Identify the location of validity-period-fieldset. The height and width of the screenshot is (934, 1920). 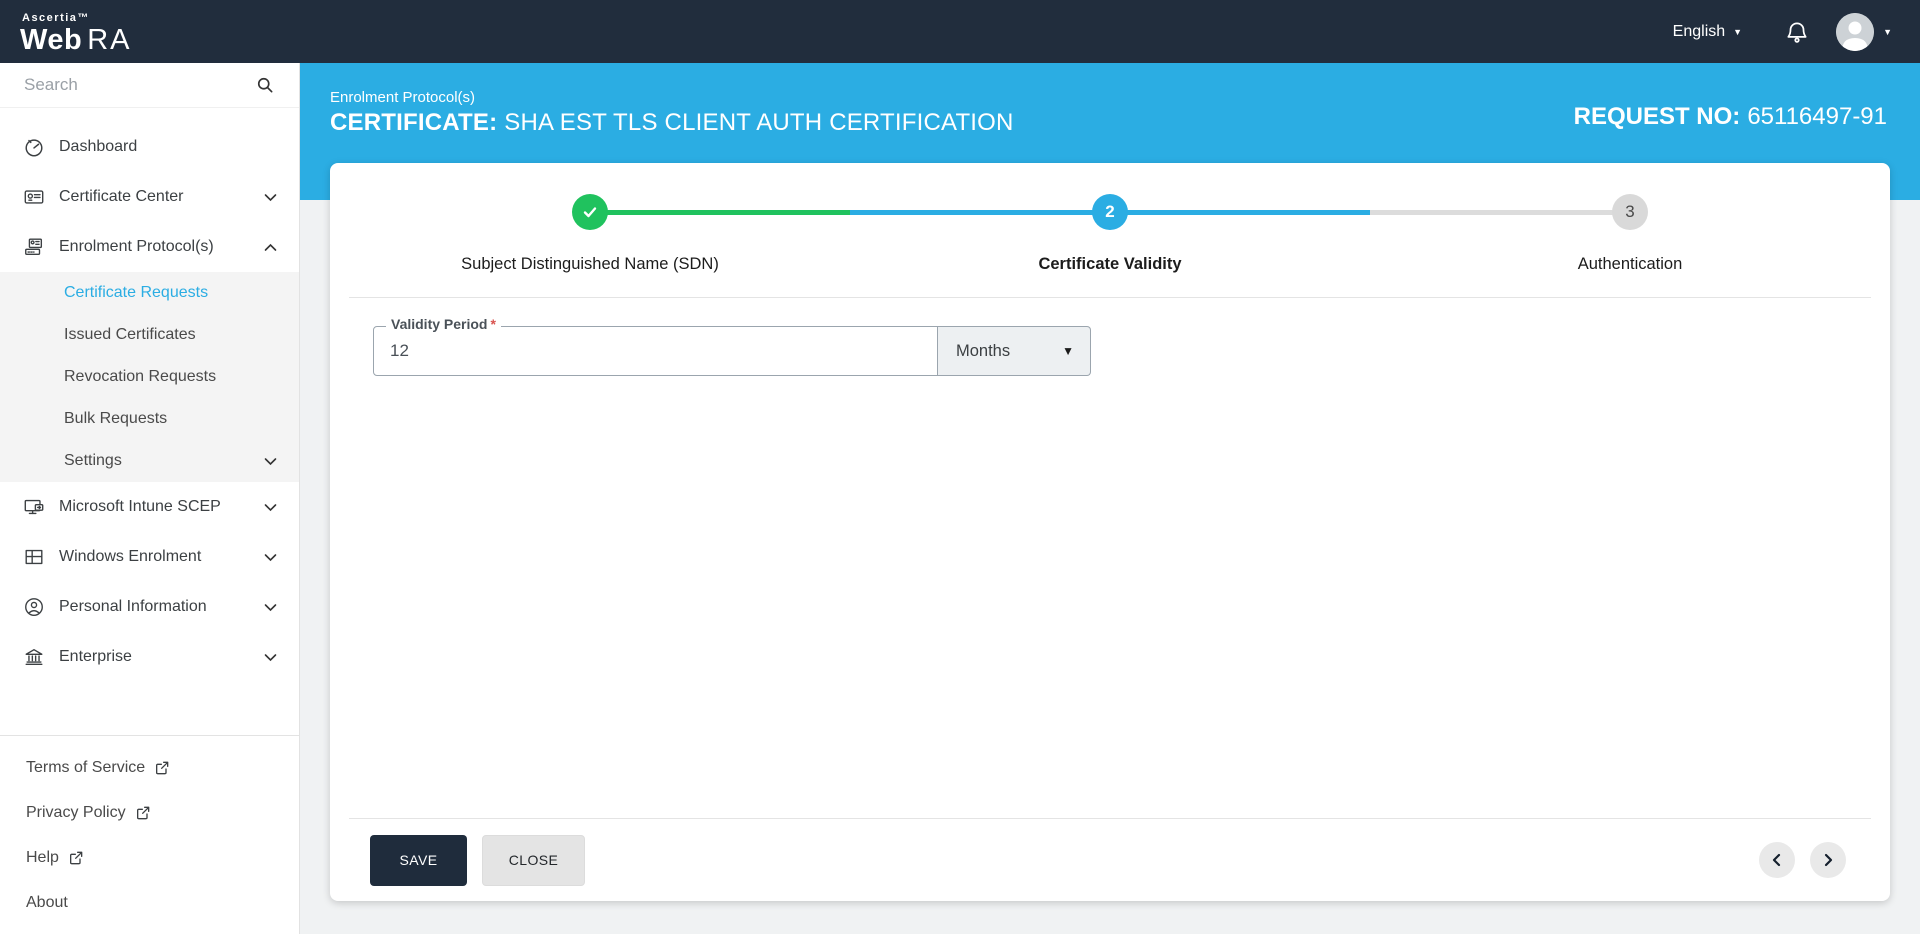
(655, 351).